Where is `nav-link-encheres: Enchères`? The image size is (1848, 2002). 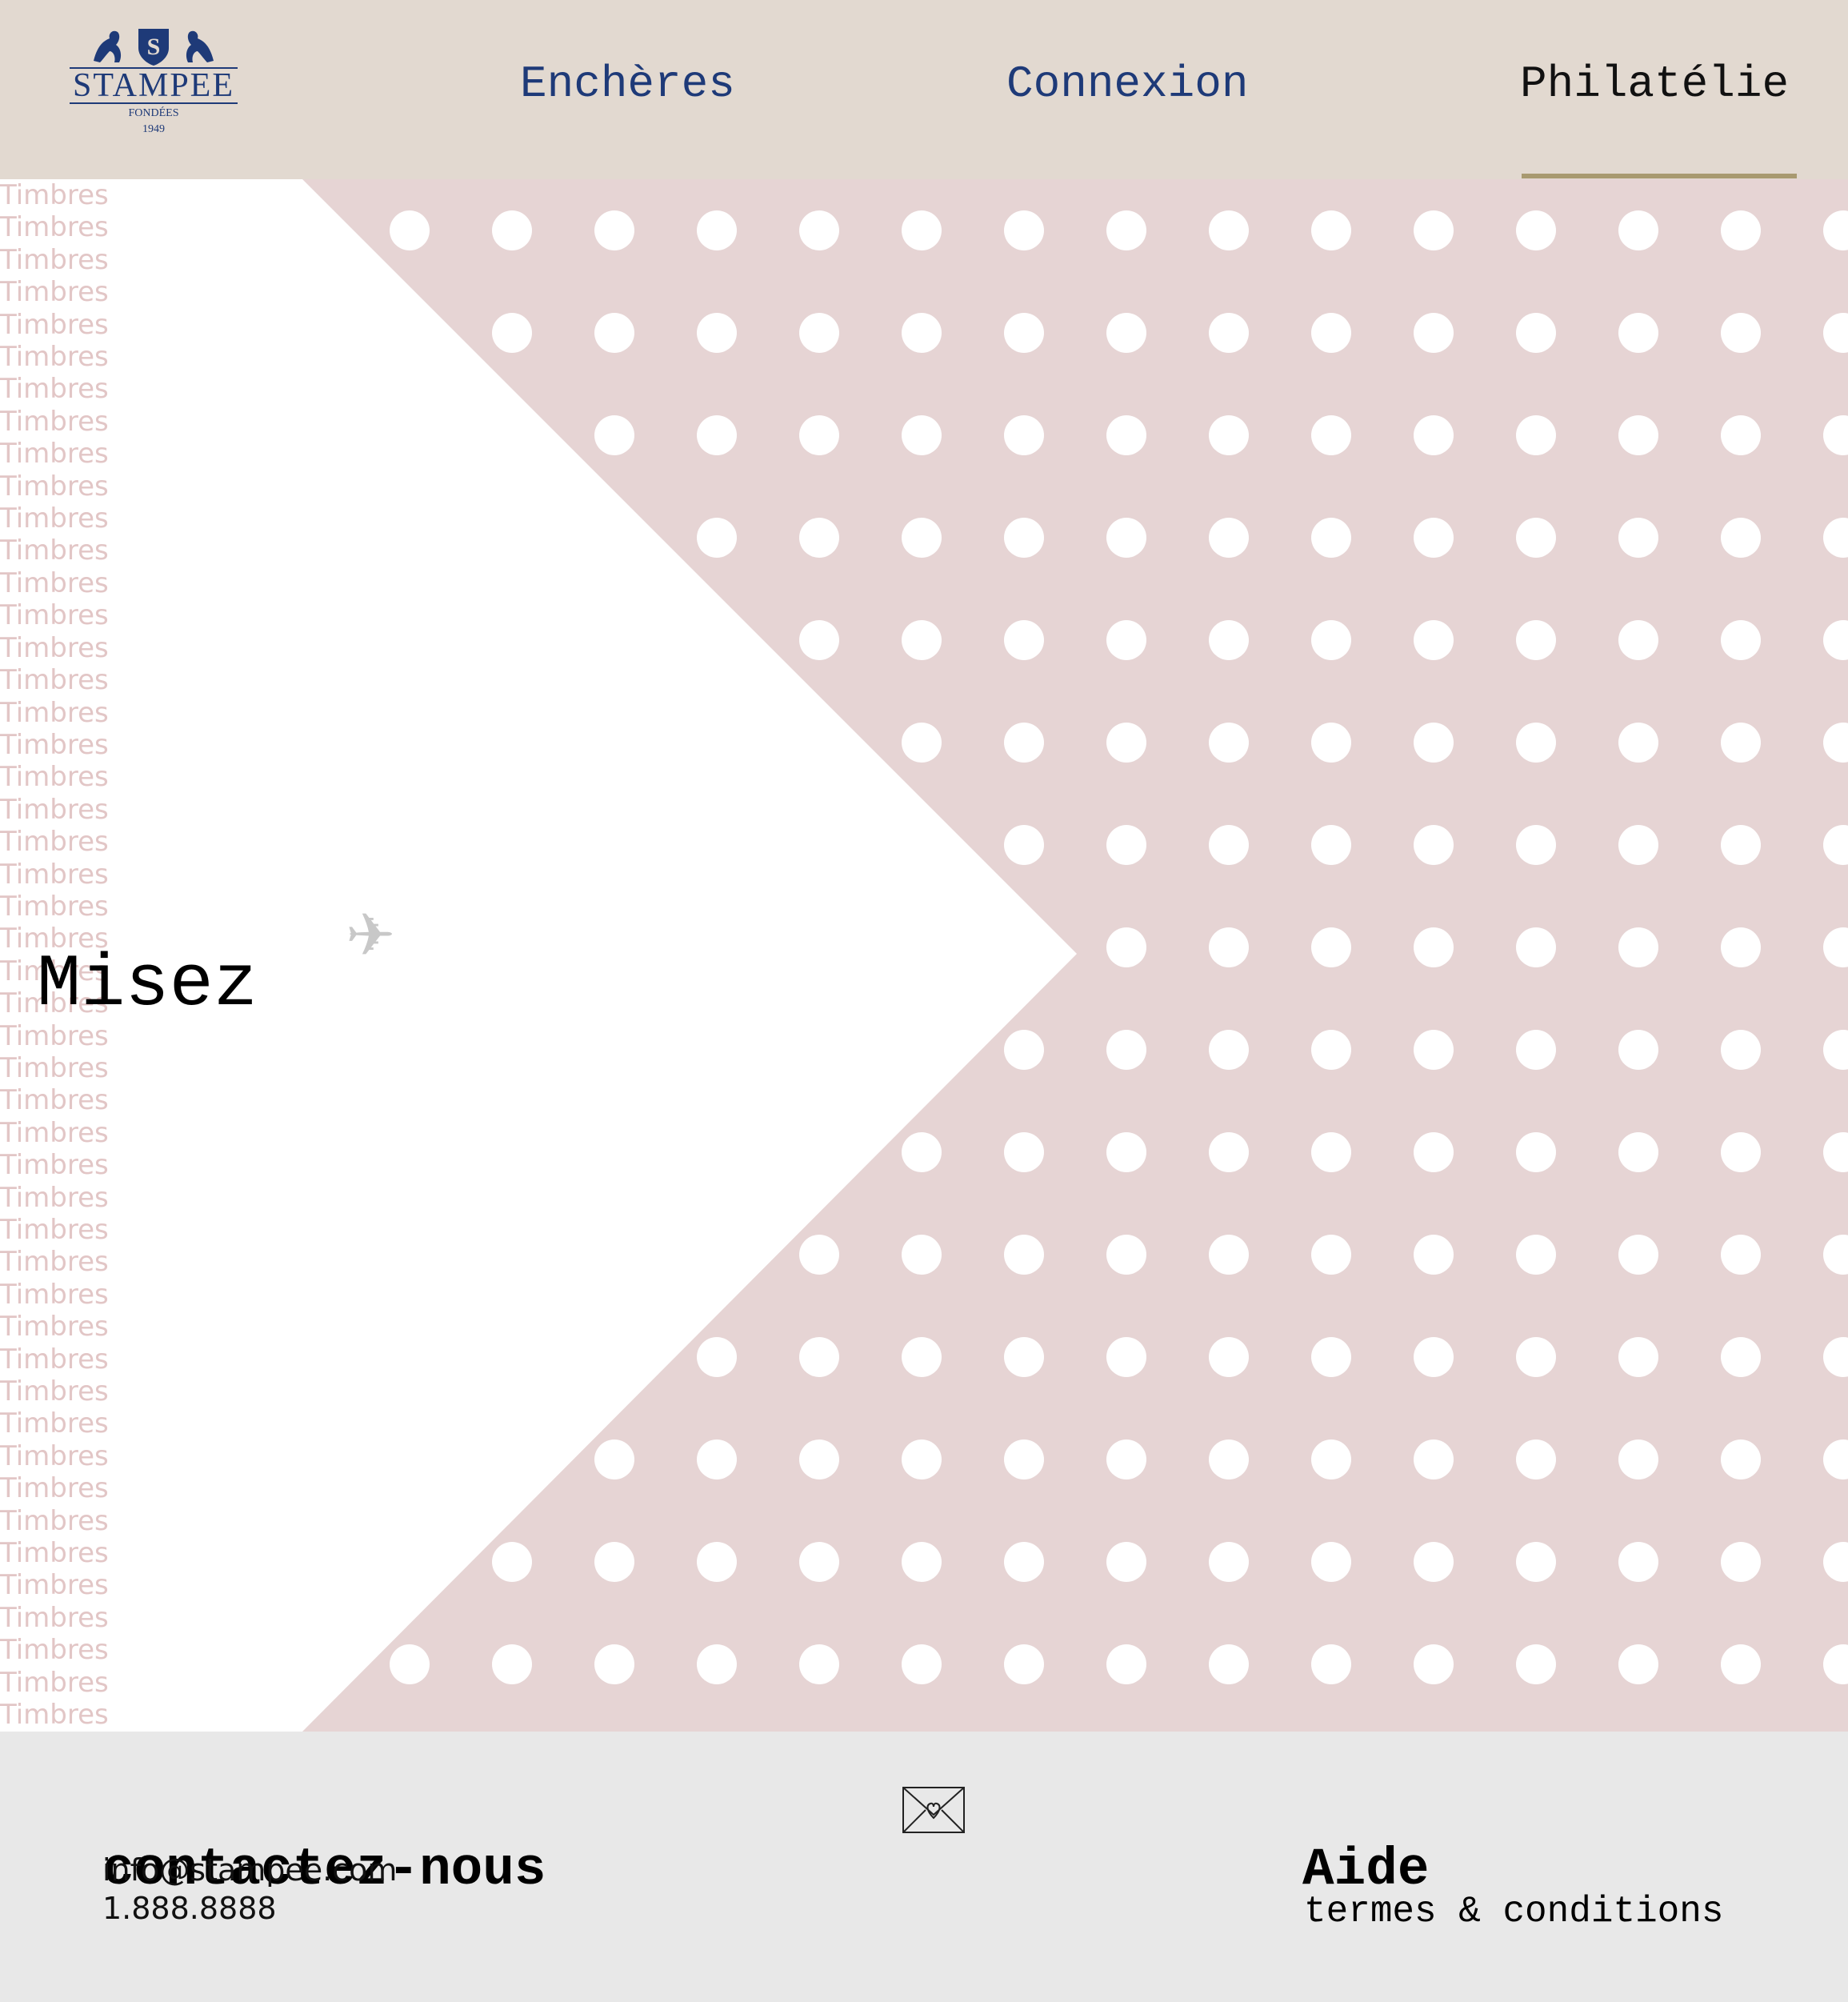
nav-link-encheres: Enchères is located at coordinates (627, 84).